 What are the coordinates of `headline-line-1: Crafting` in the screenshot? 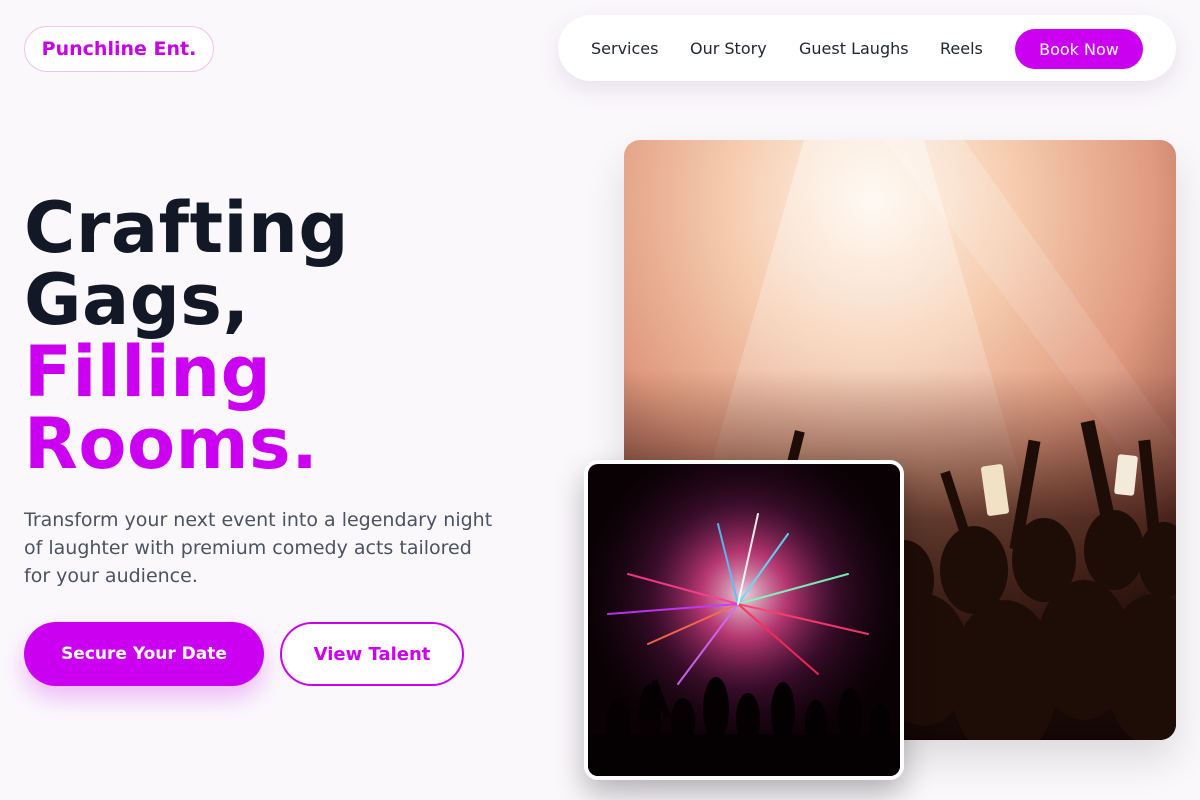 It's located at (186, 228).